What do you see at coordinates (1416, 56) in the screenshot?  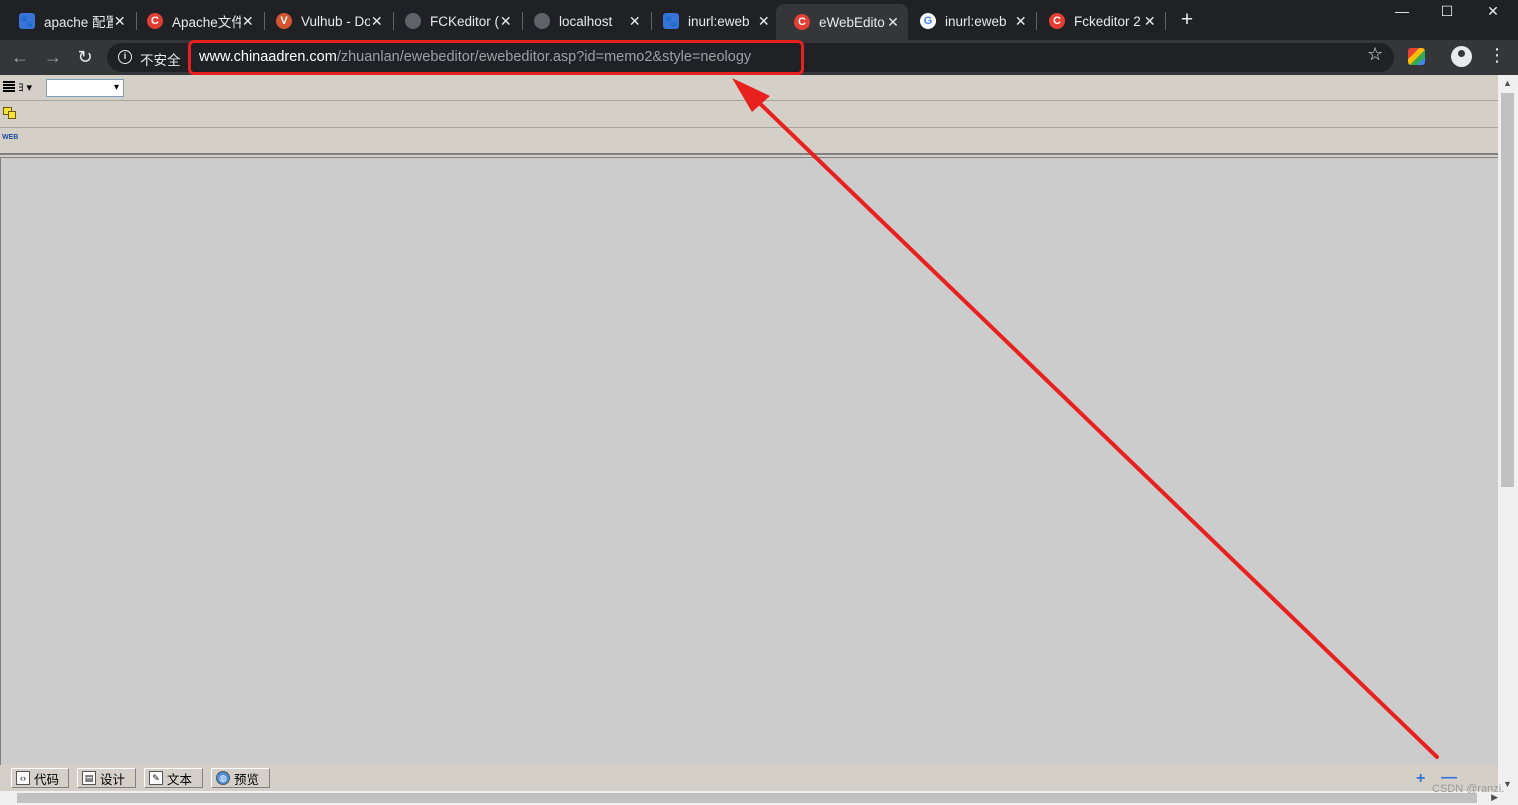 I see `extension-icon` at bounding box center [1416, 56].